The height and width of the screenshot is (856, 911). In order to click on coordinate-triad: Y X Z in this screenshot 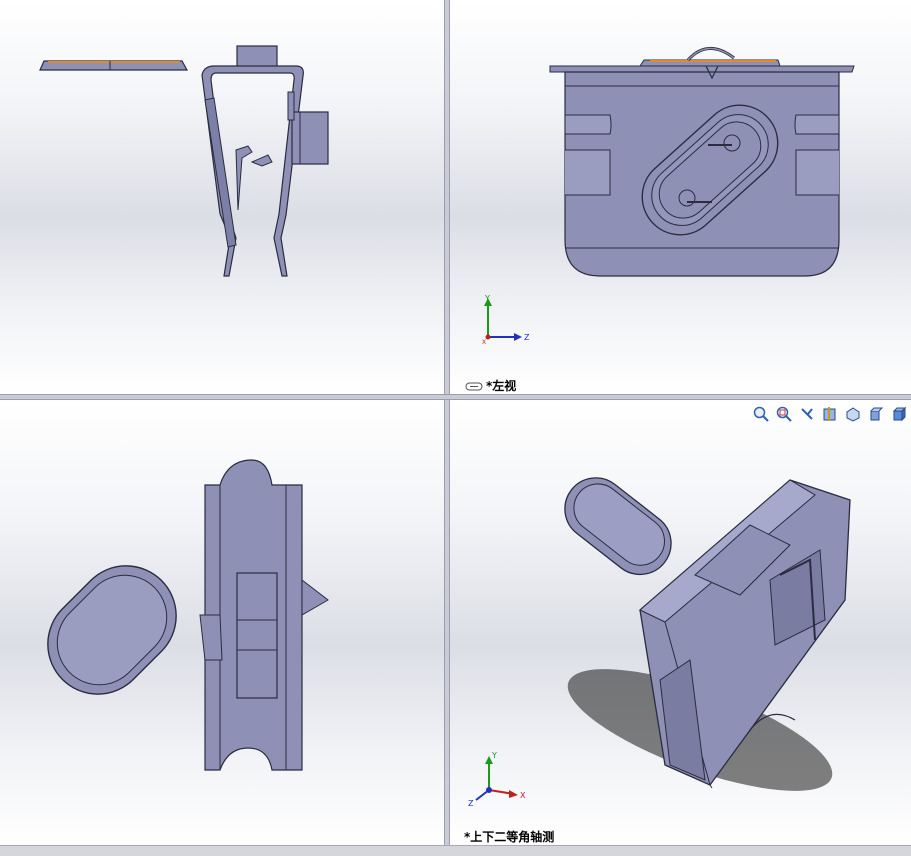, I will do `click(497, 778)`.